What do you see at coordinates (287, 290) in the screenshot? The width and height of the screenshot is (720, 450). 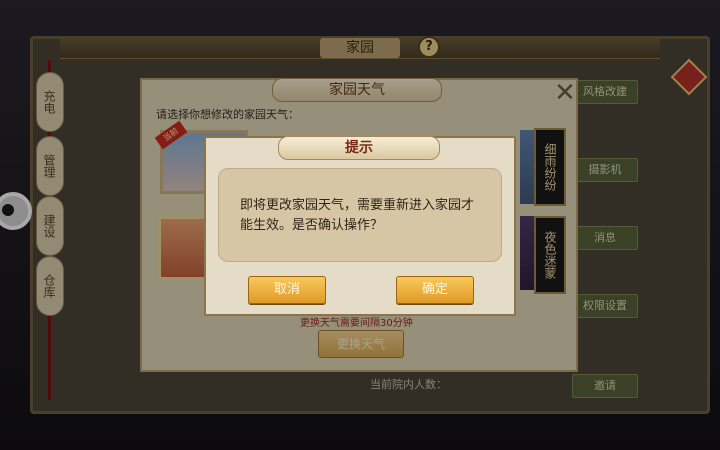 I see `cancel-button: 取消` at bounding box center [287, 290].